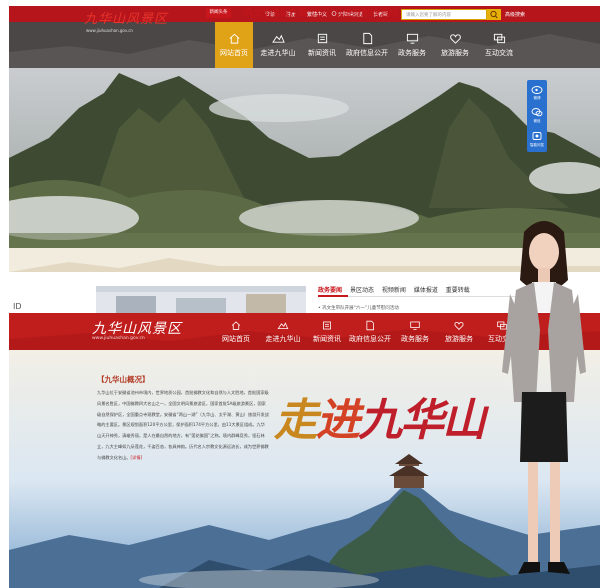 This screenshot has height=588, width=600. I want to click on news-item-title: 巩文生带队开展“六一”儿童节慰问活动, so click(360, 308).